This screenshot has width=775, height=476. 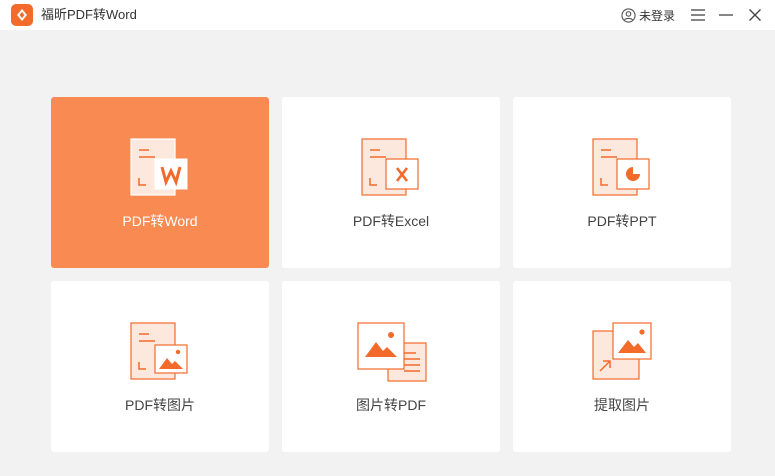 I want to click on card-label: 提取图片, so click(x=622, y=405).